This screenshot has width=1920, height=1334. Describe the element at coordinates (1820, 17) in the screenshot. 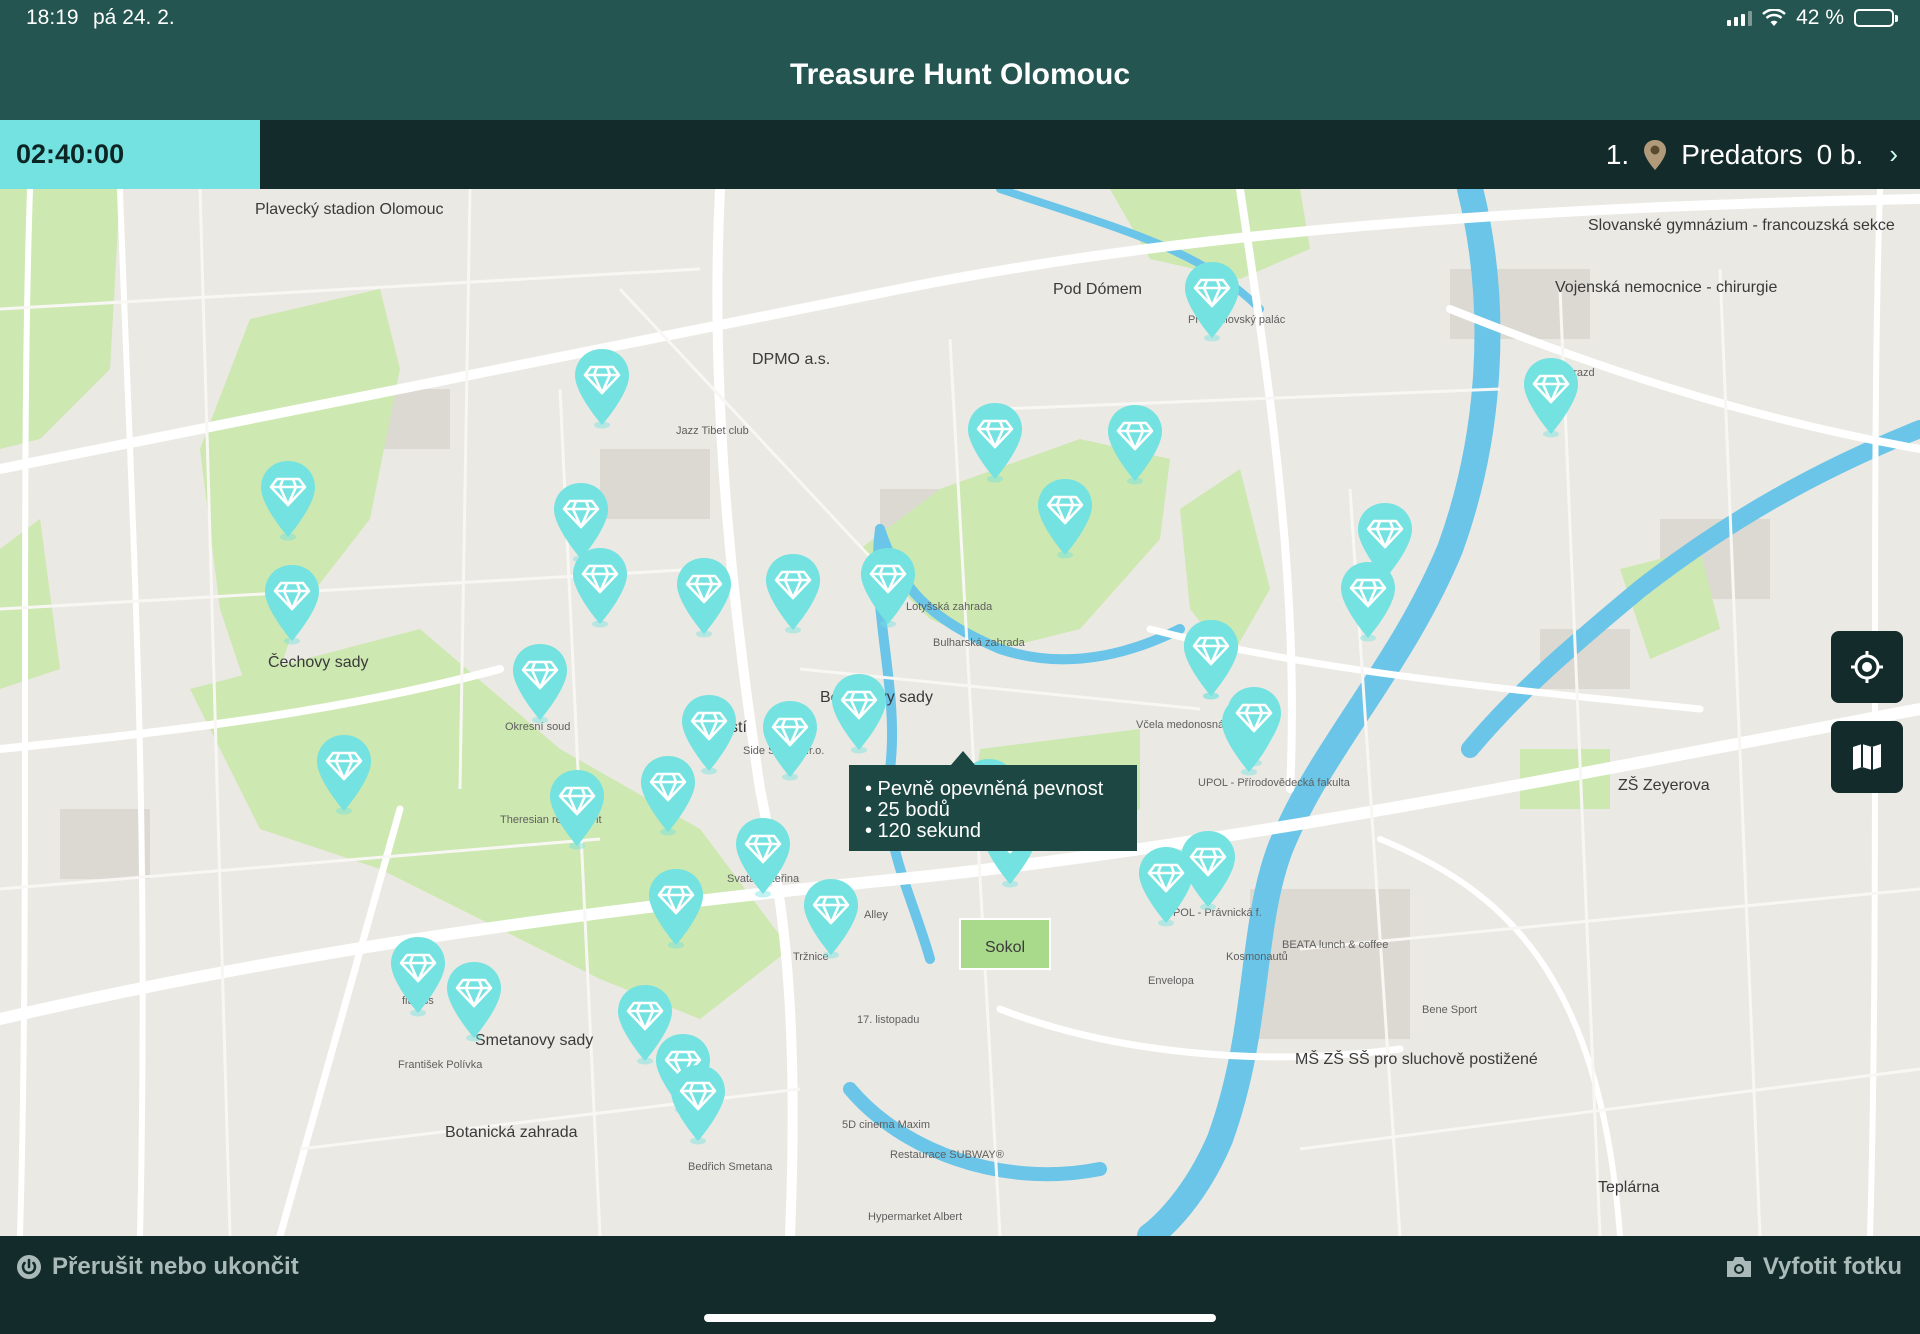

I see `battery-percent: 42 %` at that location.